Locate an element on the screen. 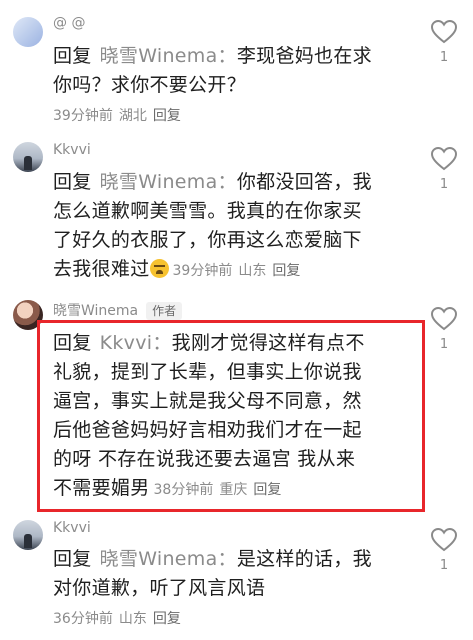 This screenshot has width=473, height=640. username: @ @ is located at coordinates (69, 23).